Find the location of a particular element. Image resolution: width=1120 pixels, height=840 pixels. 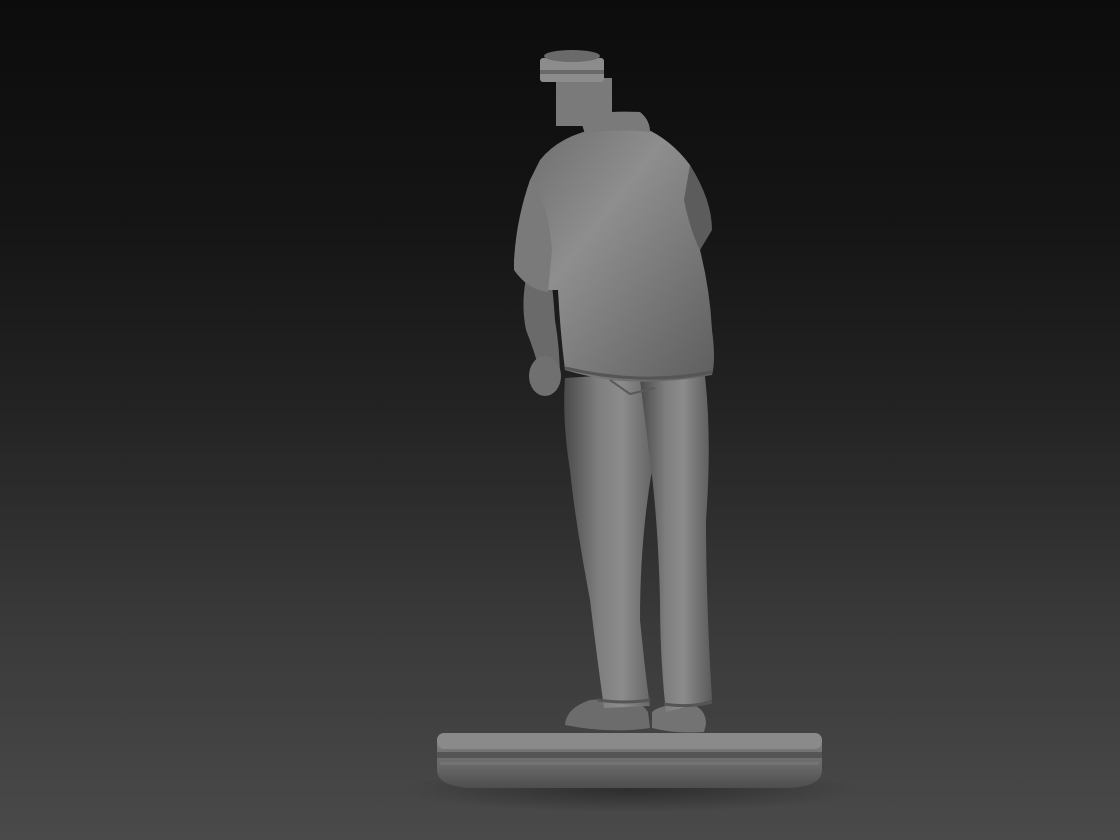

pedestal is located at coordinates (629, 760).